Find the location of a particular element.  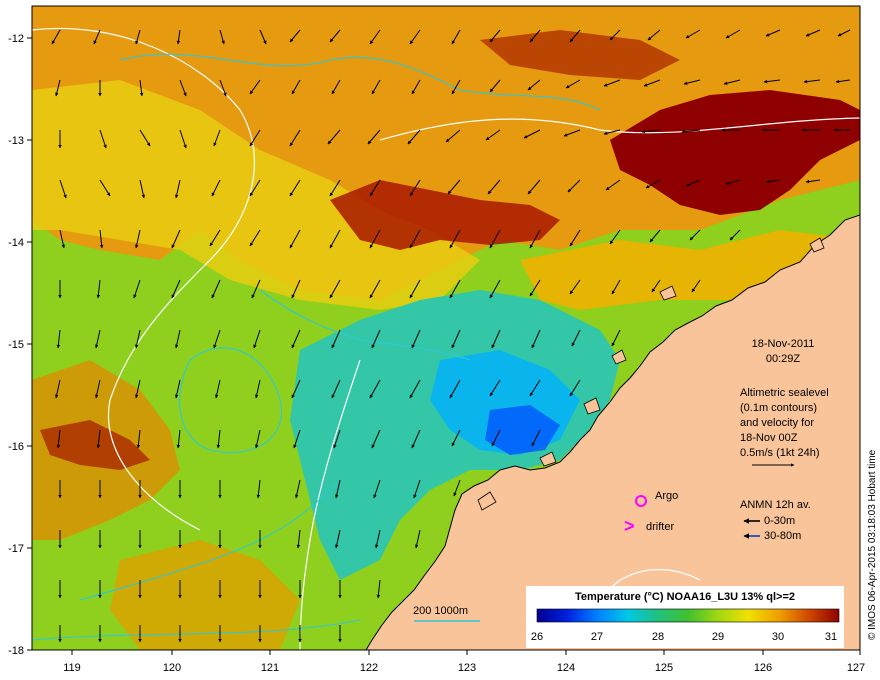

colorbar-tick: 29 is located at coordinates (718, 637).